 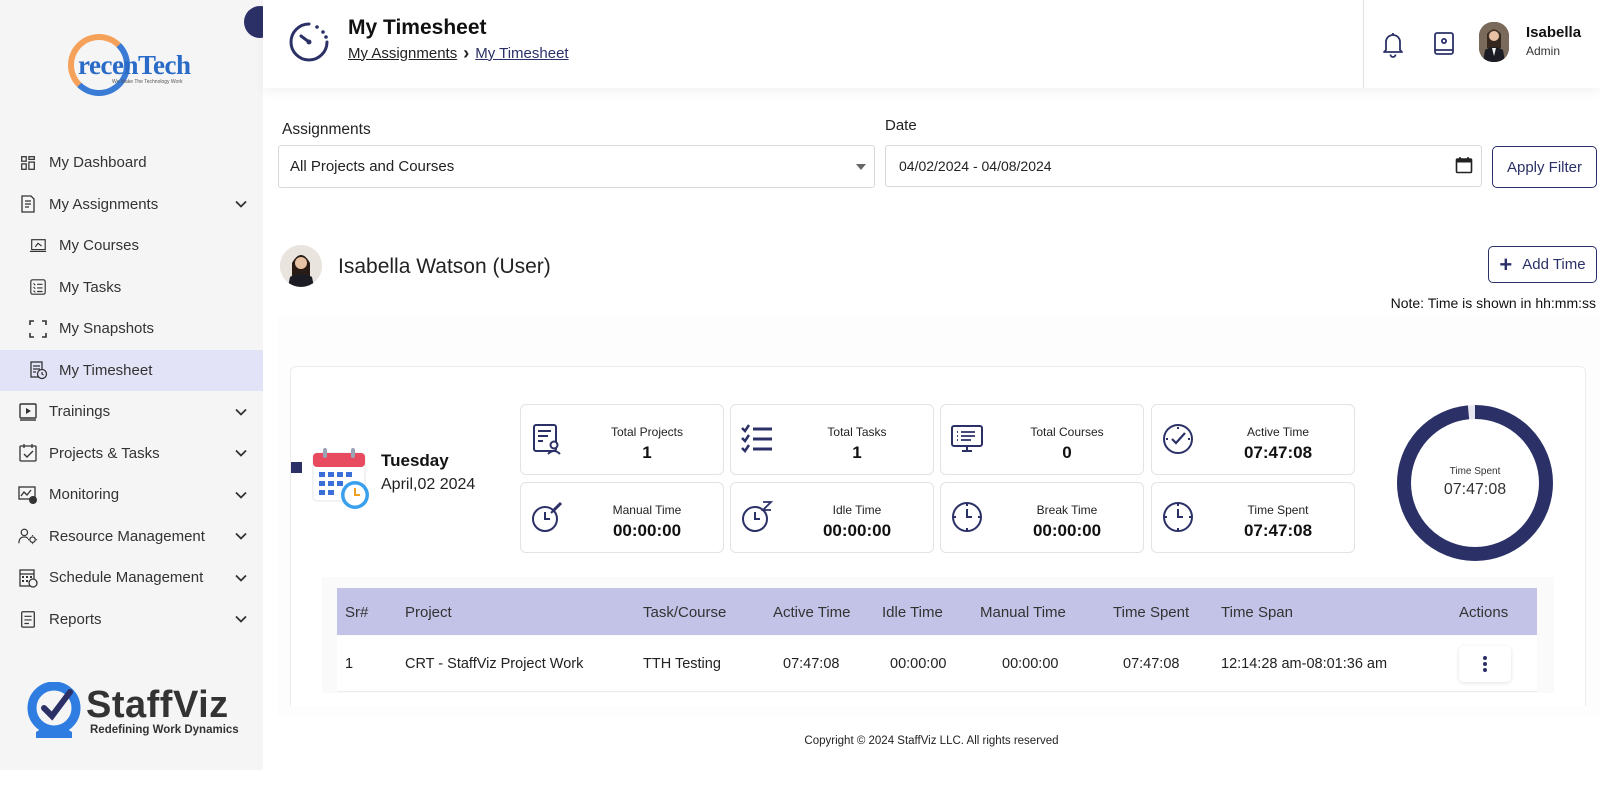 What do you see at coordinates (912, 612) in the screenshot?
I see `column-header-idle-time: Idle Time` at bounding box center [912, 612].